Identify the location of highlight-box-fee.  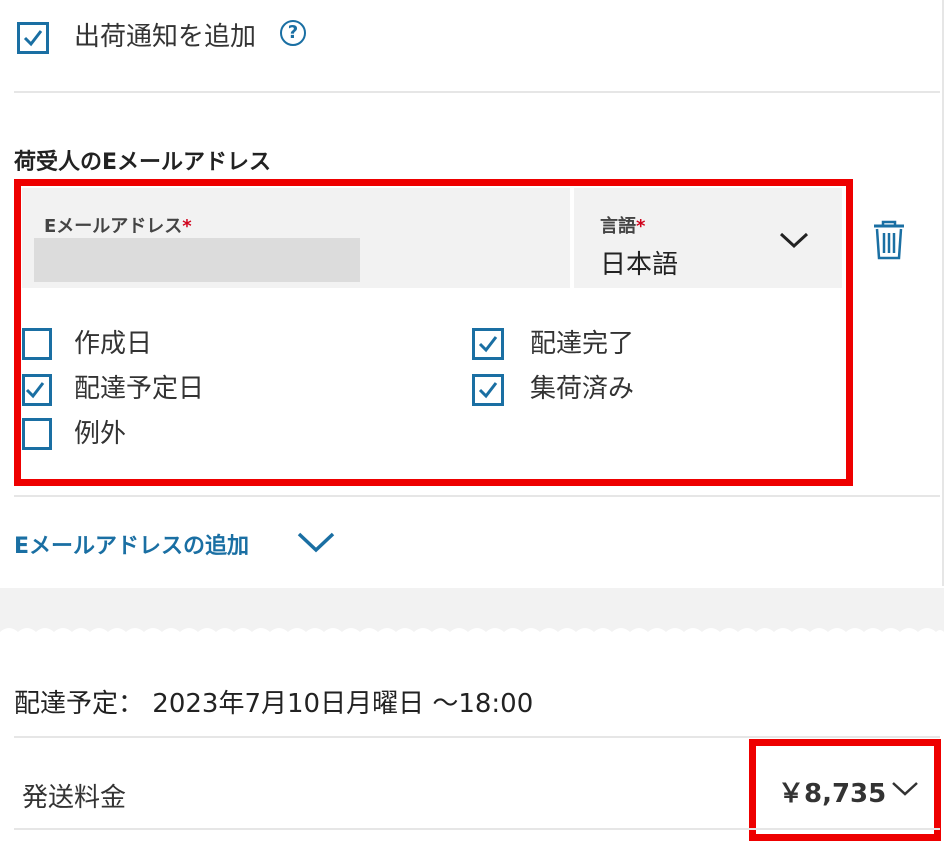
(845, 790).